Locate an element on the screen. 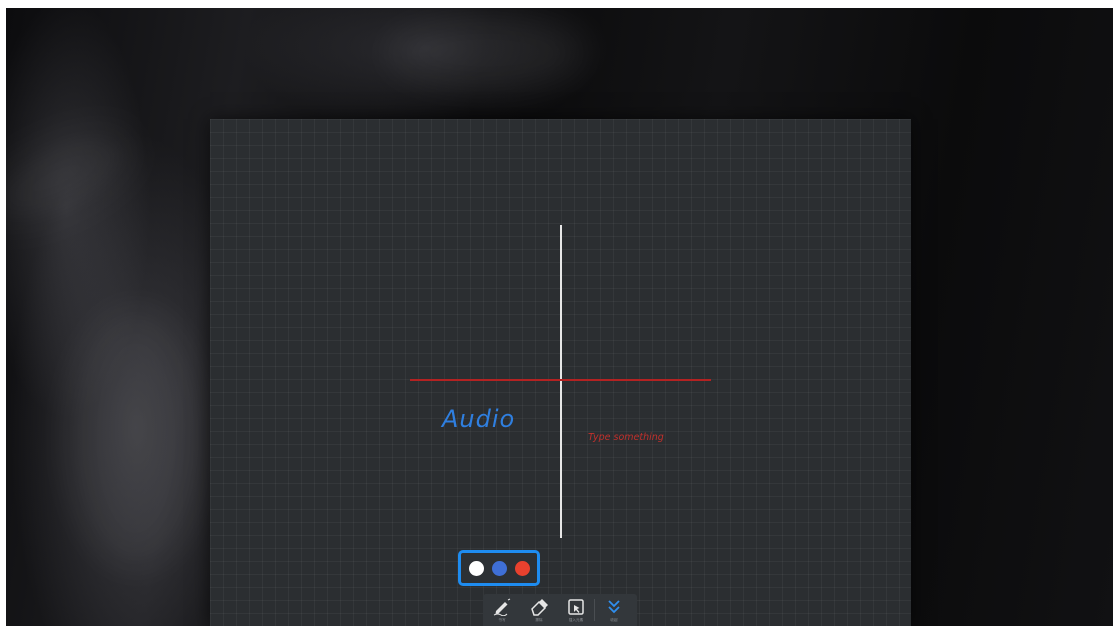  pen-tool-button: 书写 is located at coordinates (501, 610).